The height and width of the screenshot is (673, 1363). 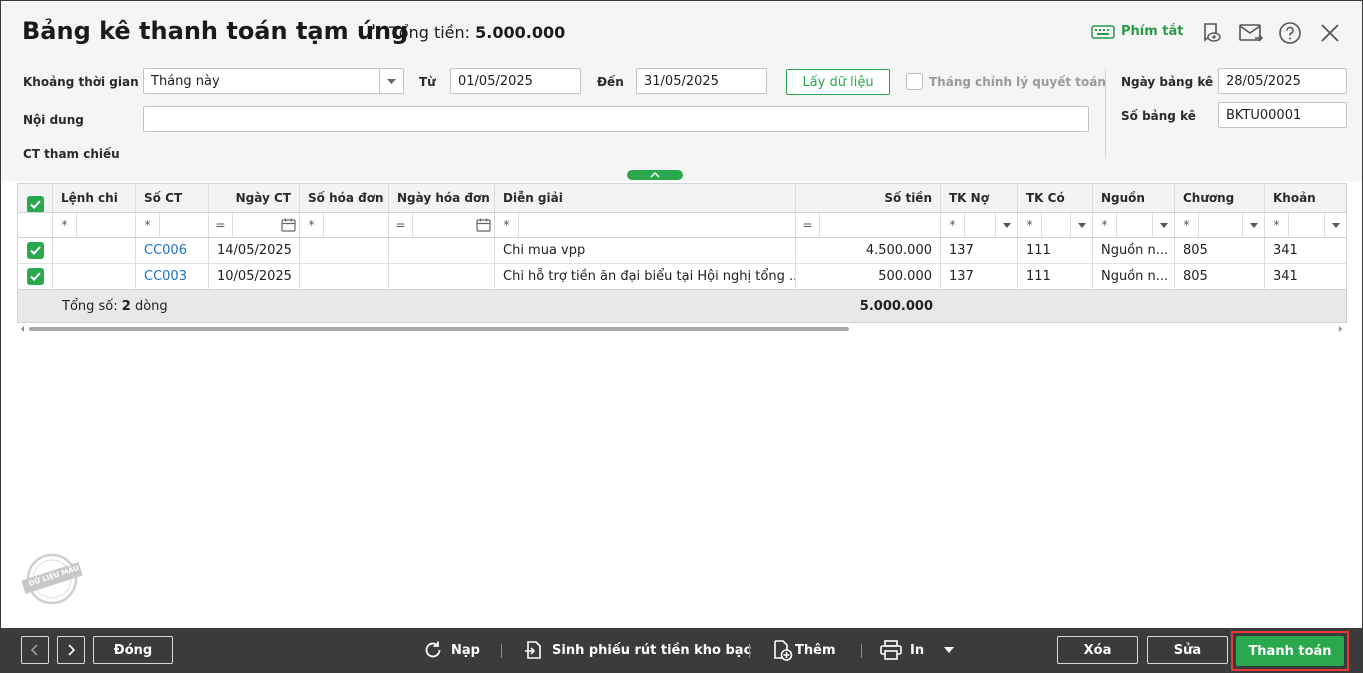 I want to click on col-so-ct: Số CT, so click(x=172, y=198).